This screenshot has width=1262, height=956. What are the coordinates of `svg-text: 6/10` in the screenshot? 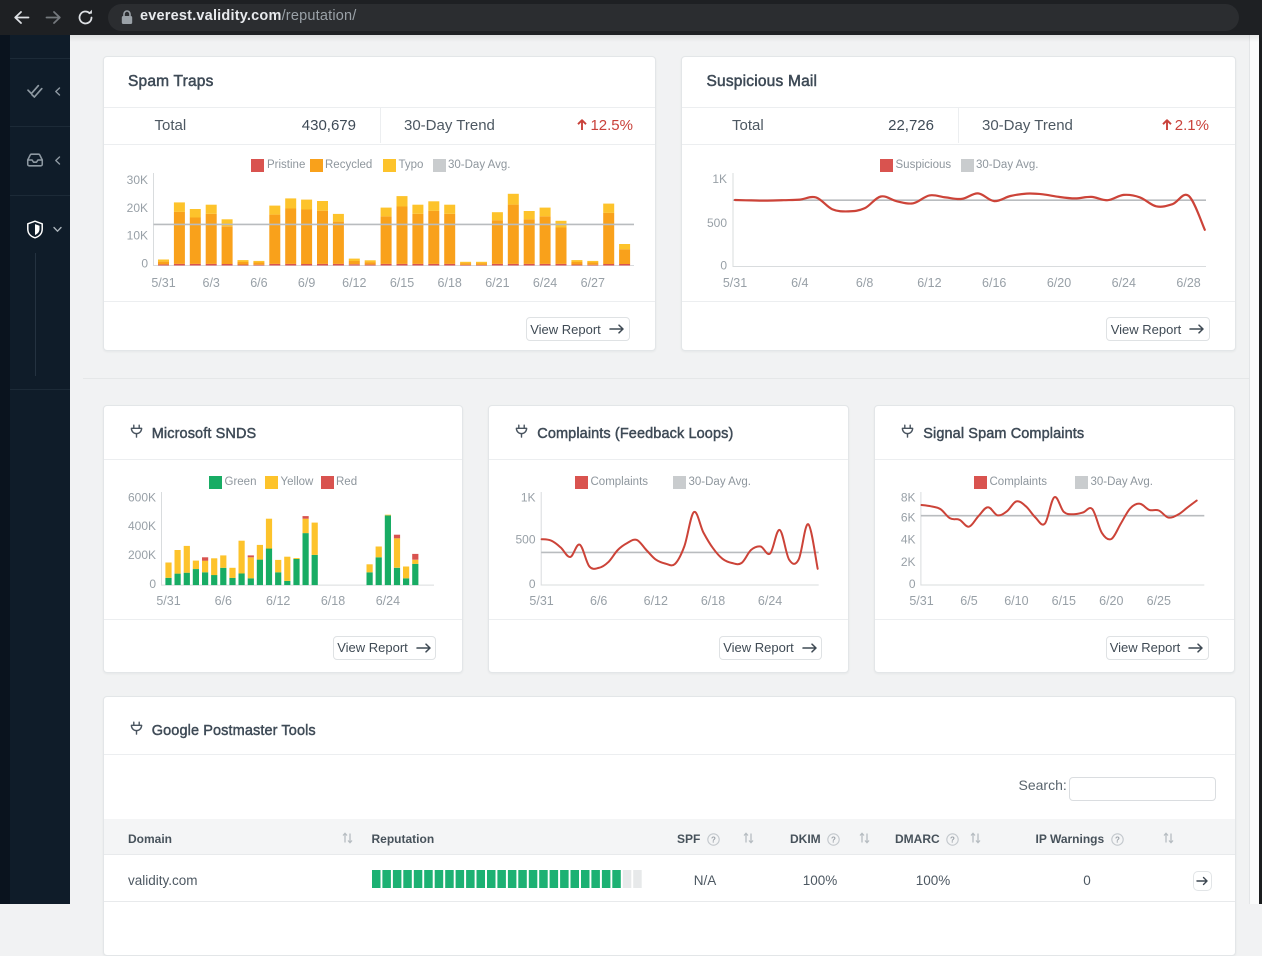 It's located at (1016, 601).